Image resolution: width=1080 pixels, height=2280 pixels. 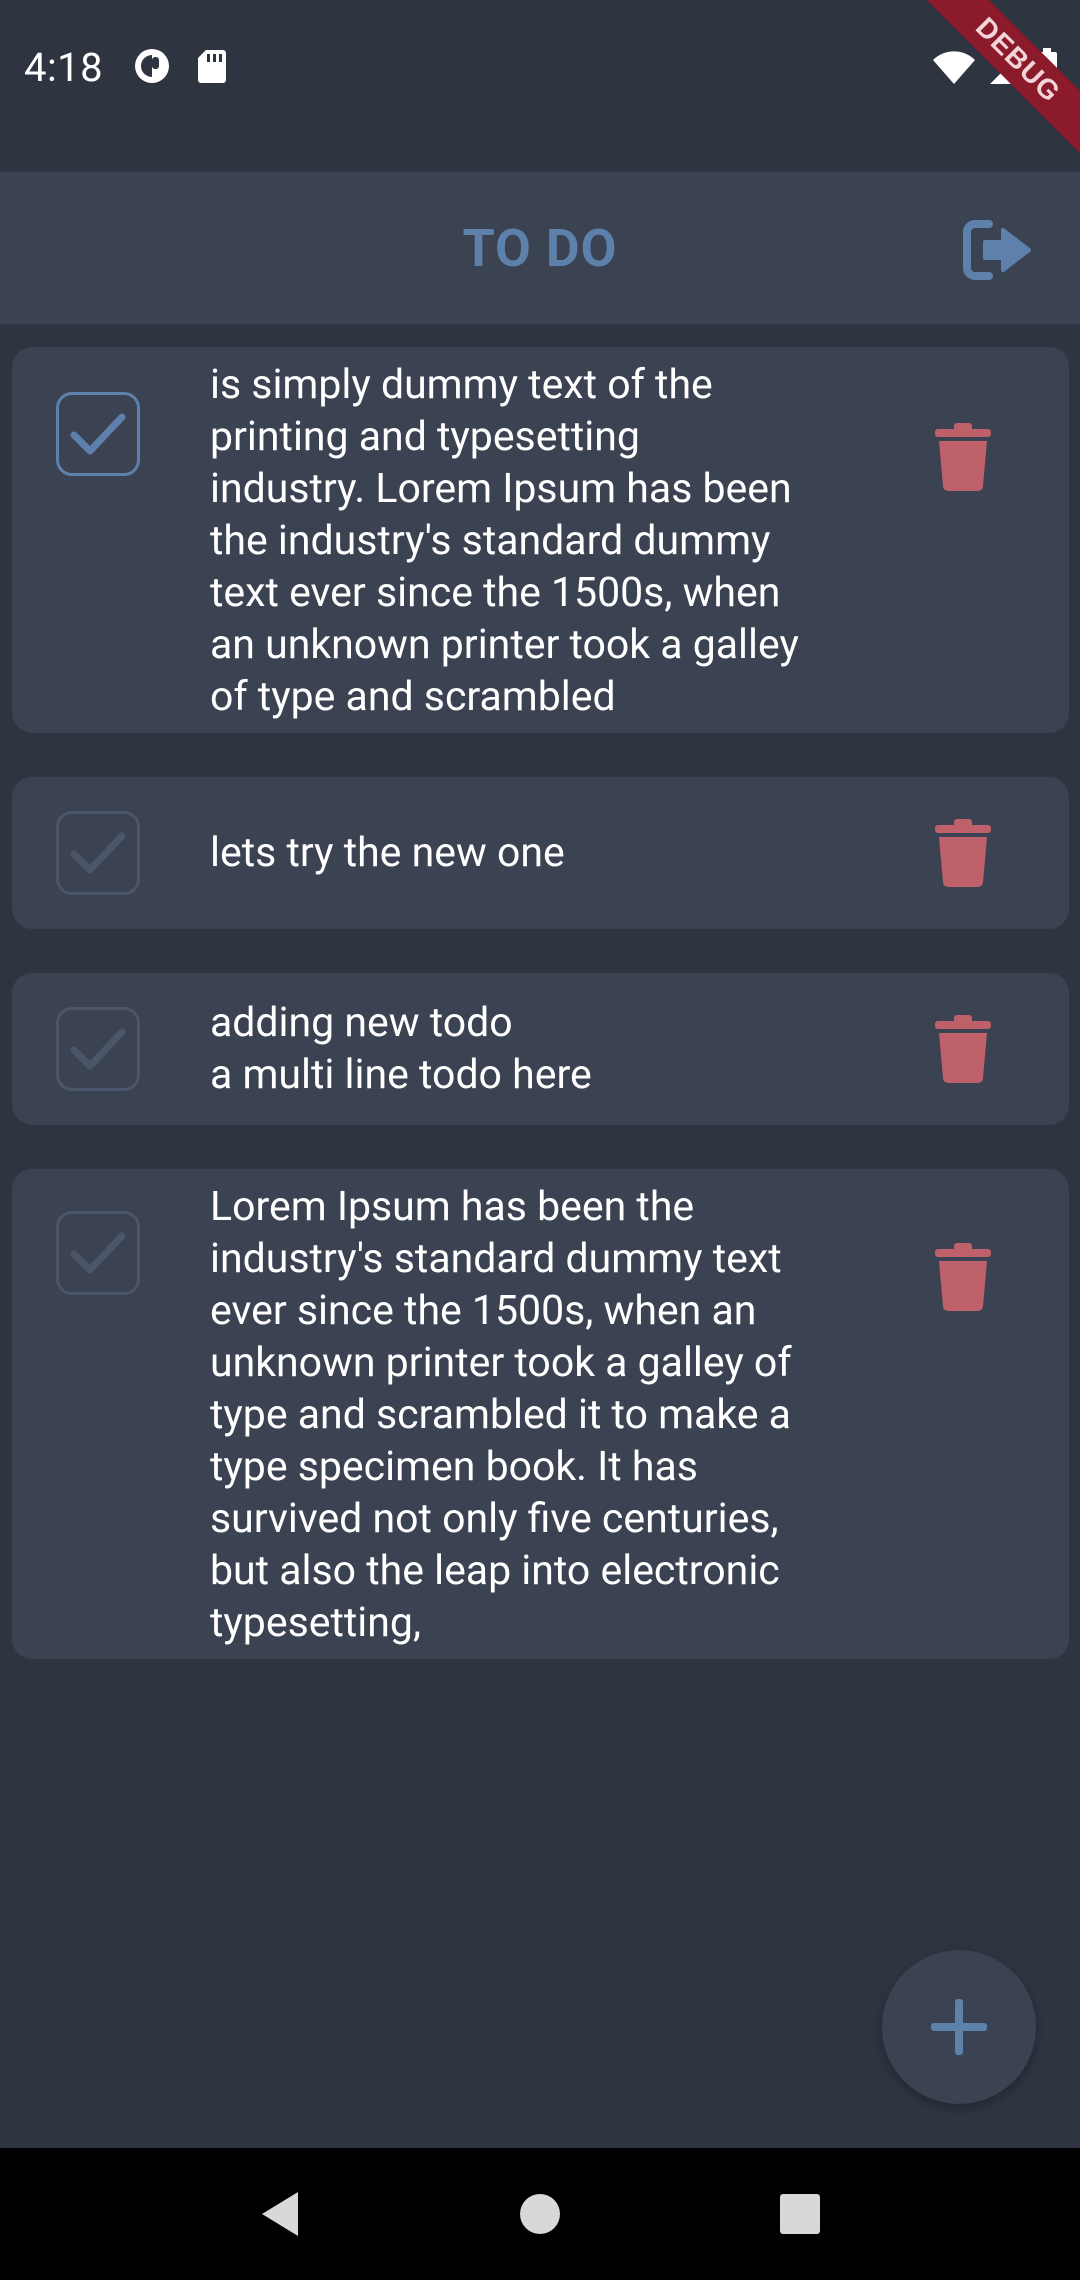 I want to click on status-bar: 4:18 DEBUG, so click(x=540, y=84).